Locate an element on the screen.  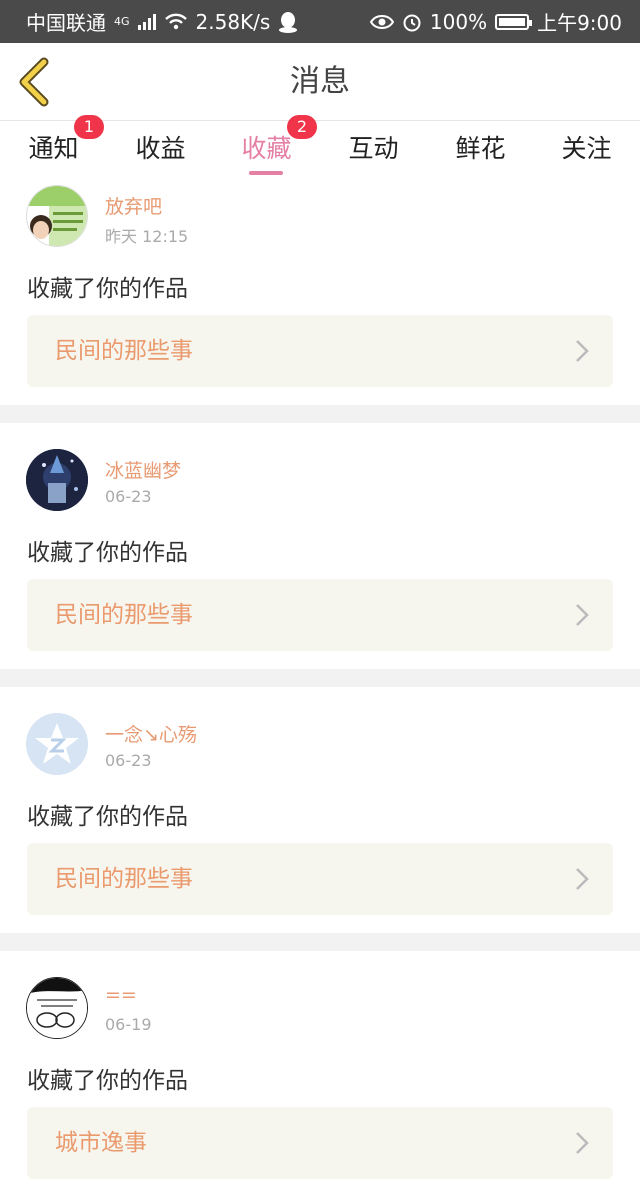
tab-label: 关注 is located at coordinates (586, 148).